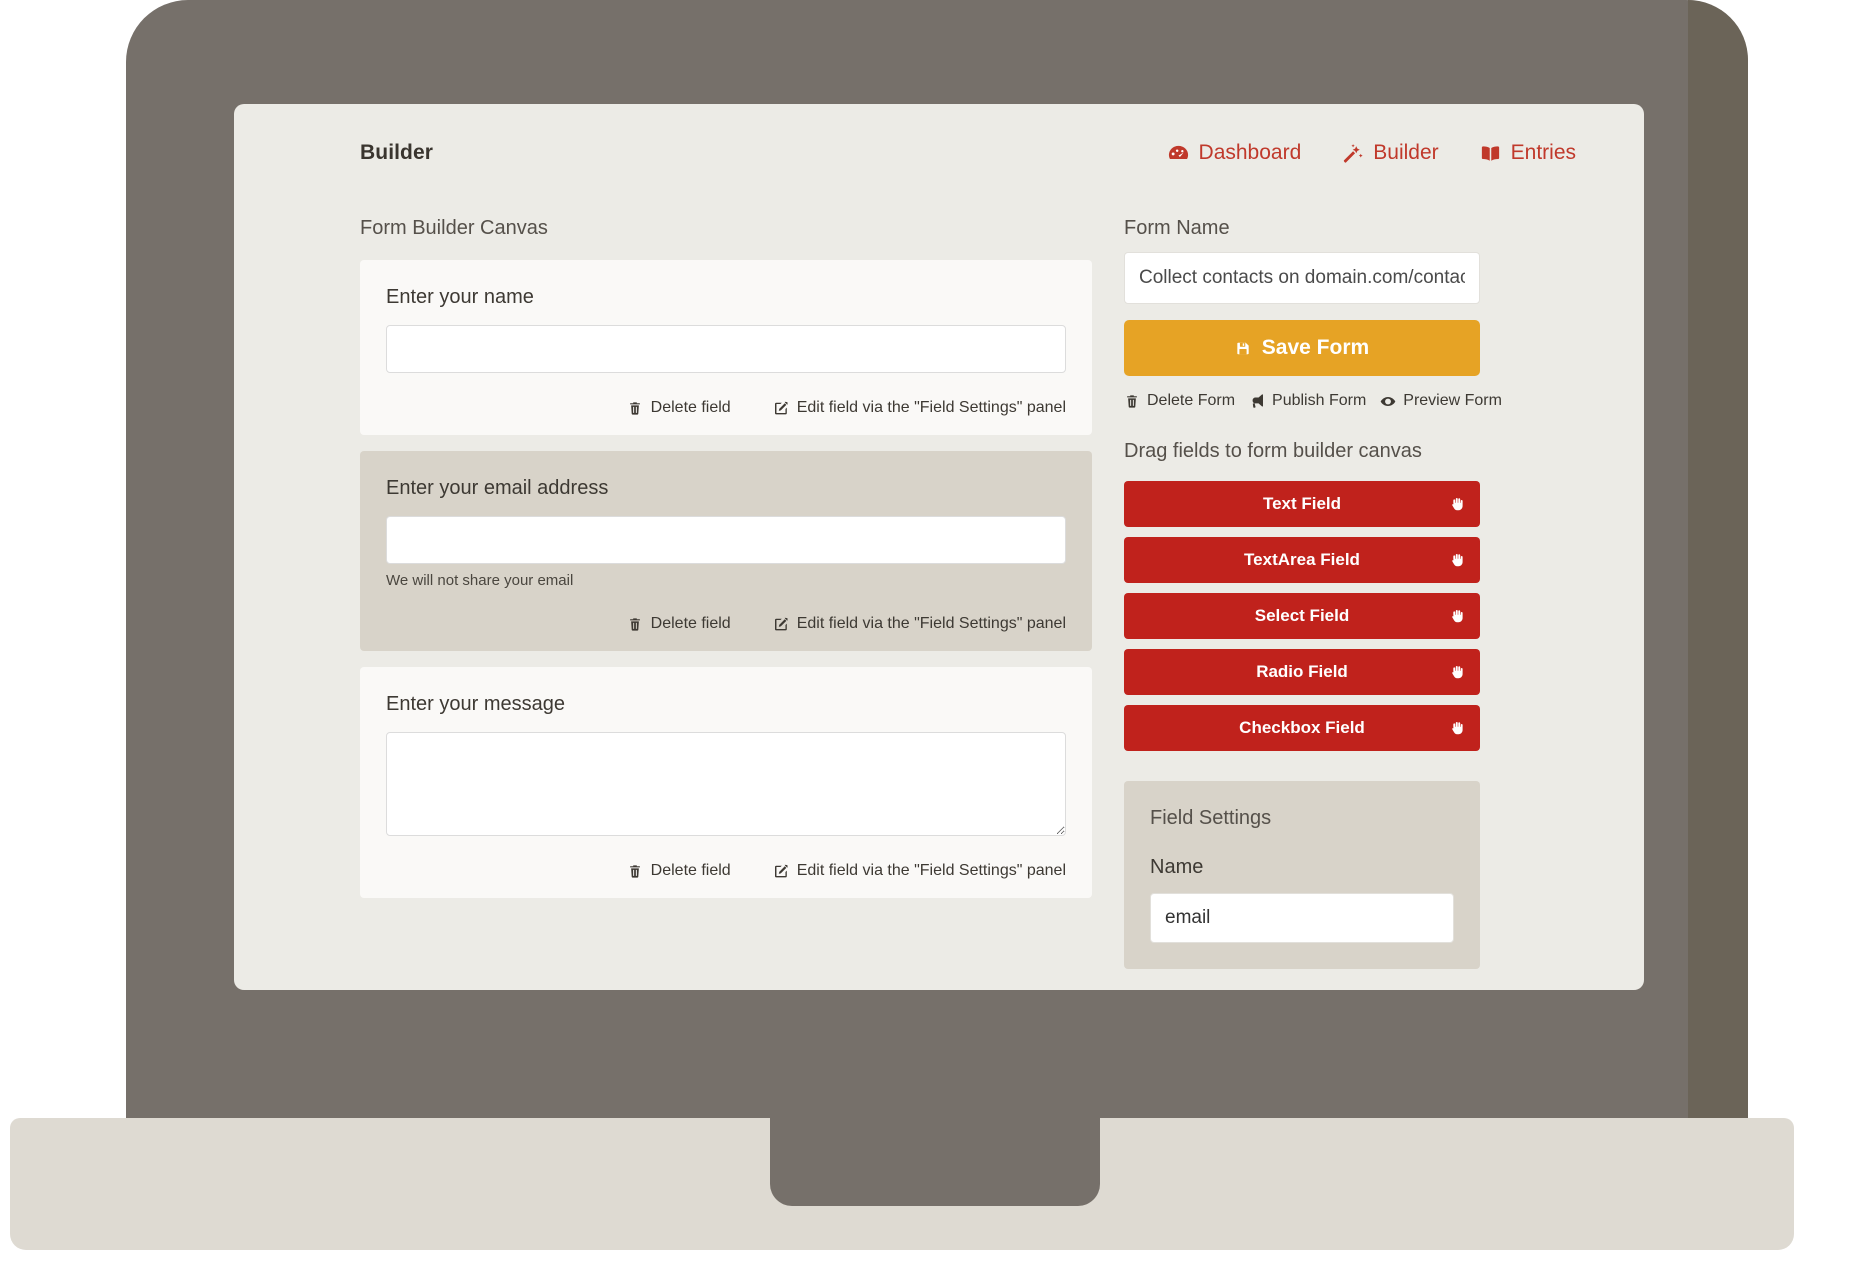 Image resolution: width=1856 pixels, height=1280 pixels. What do you see at coordinates (480, 580) in the screenshot?
I see `field-help-text: We will not share your email` at bounding box center [480, 580].